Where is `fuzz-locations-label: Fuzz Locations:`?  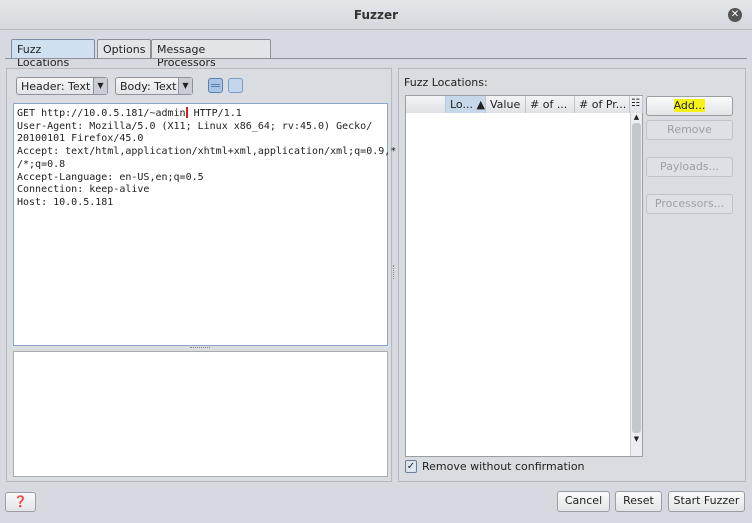
fuzz-locations-label: Fuzz Locations: is located at coordinates (446, 82).